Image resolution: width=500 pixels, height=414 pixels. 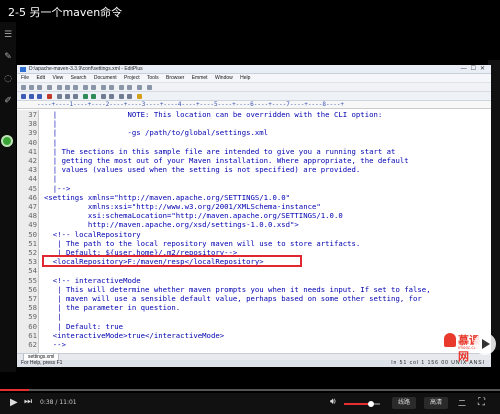 I want to click on volume-knob, so click(x=371, y=404).